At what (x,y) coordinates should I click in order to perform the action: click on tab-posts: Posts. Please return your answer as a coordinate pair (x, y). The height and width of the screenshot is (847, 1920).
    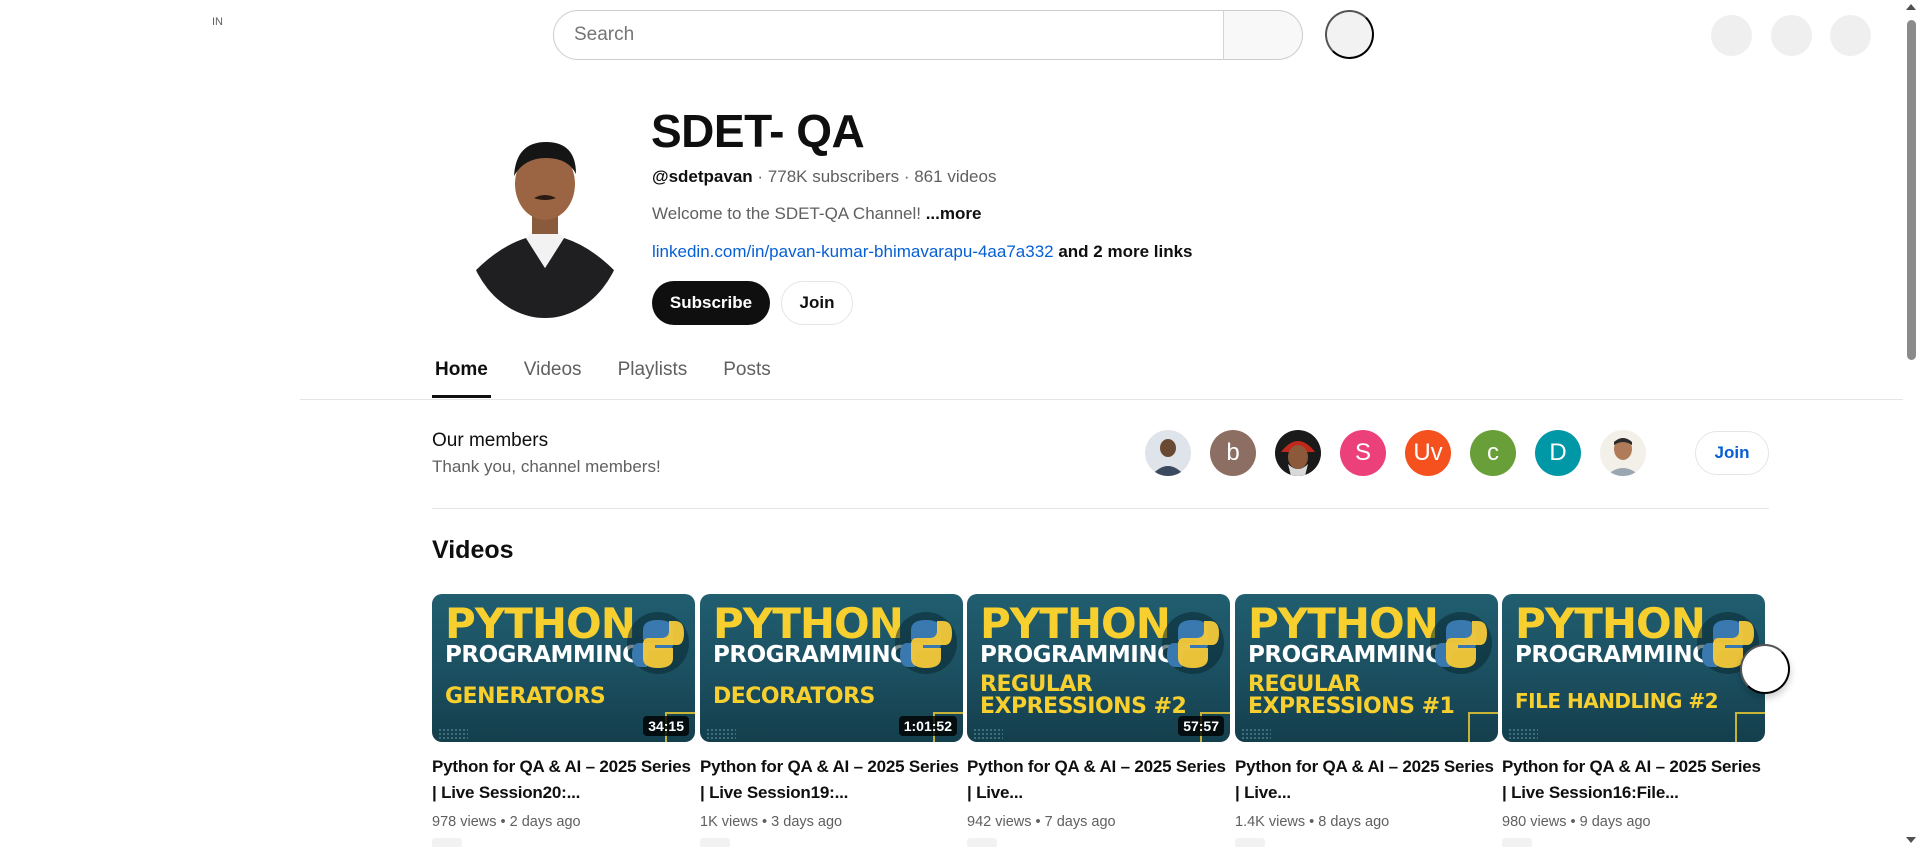
    Looking at the image, I should click on (747, 377).